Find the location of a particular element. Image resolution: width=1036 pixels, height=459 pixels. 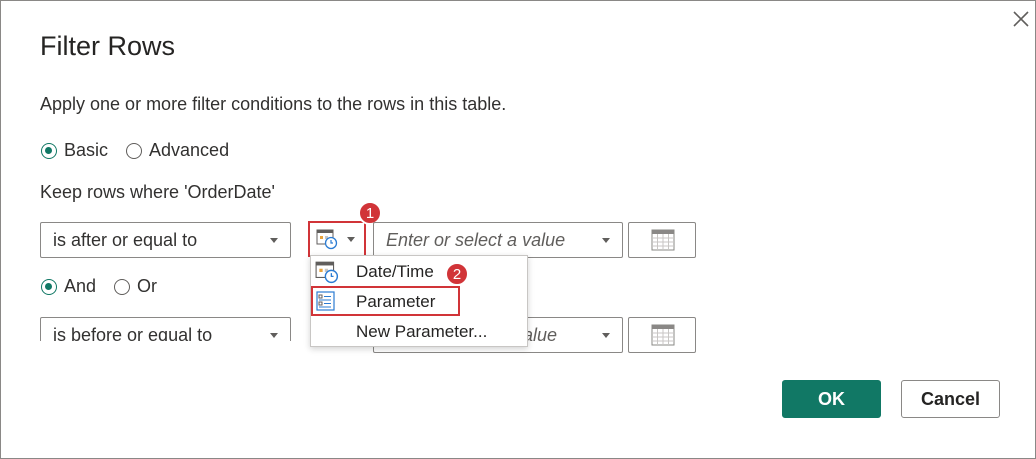

menu-item-date-time: Date/Time is located at coordinates (419, 272).